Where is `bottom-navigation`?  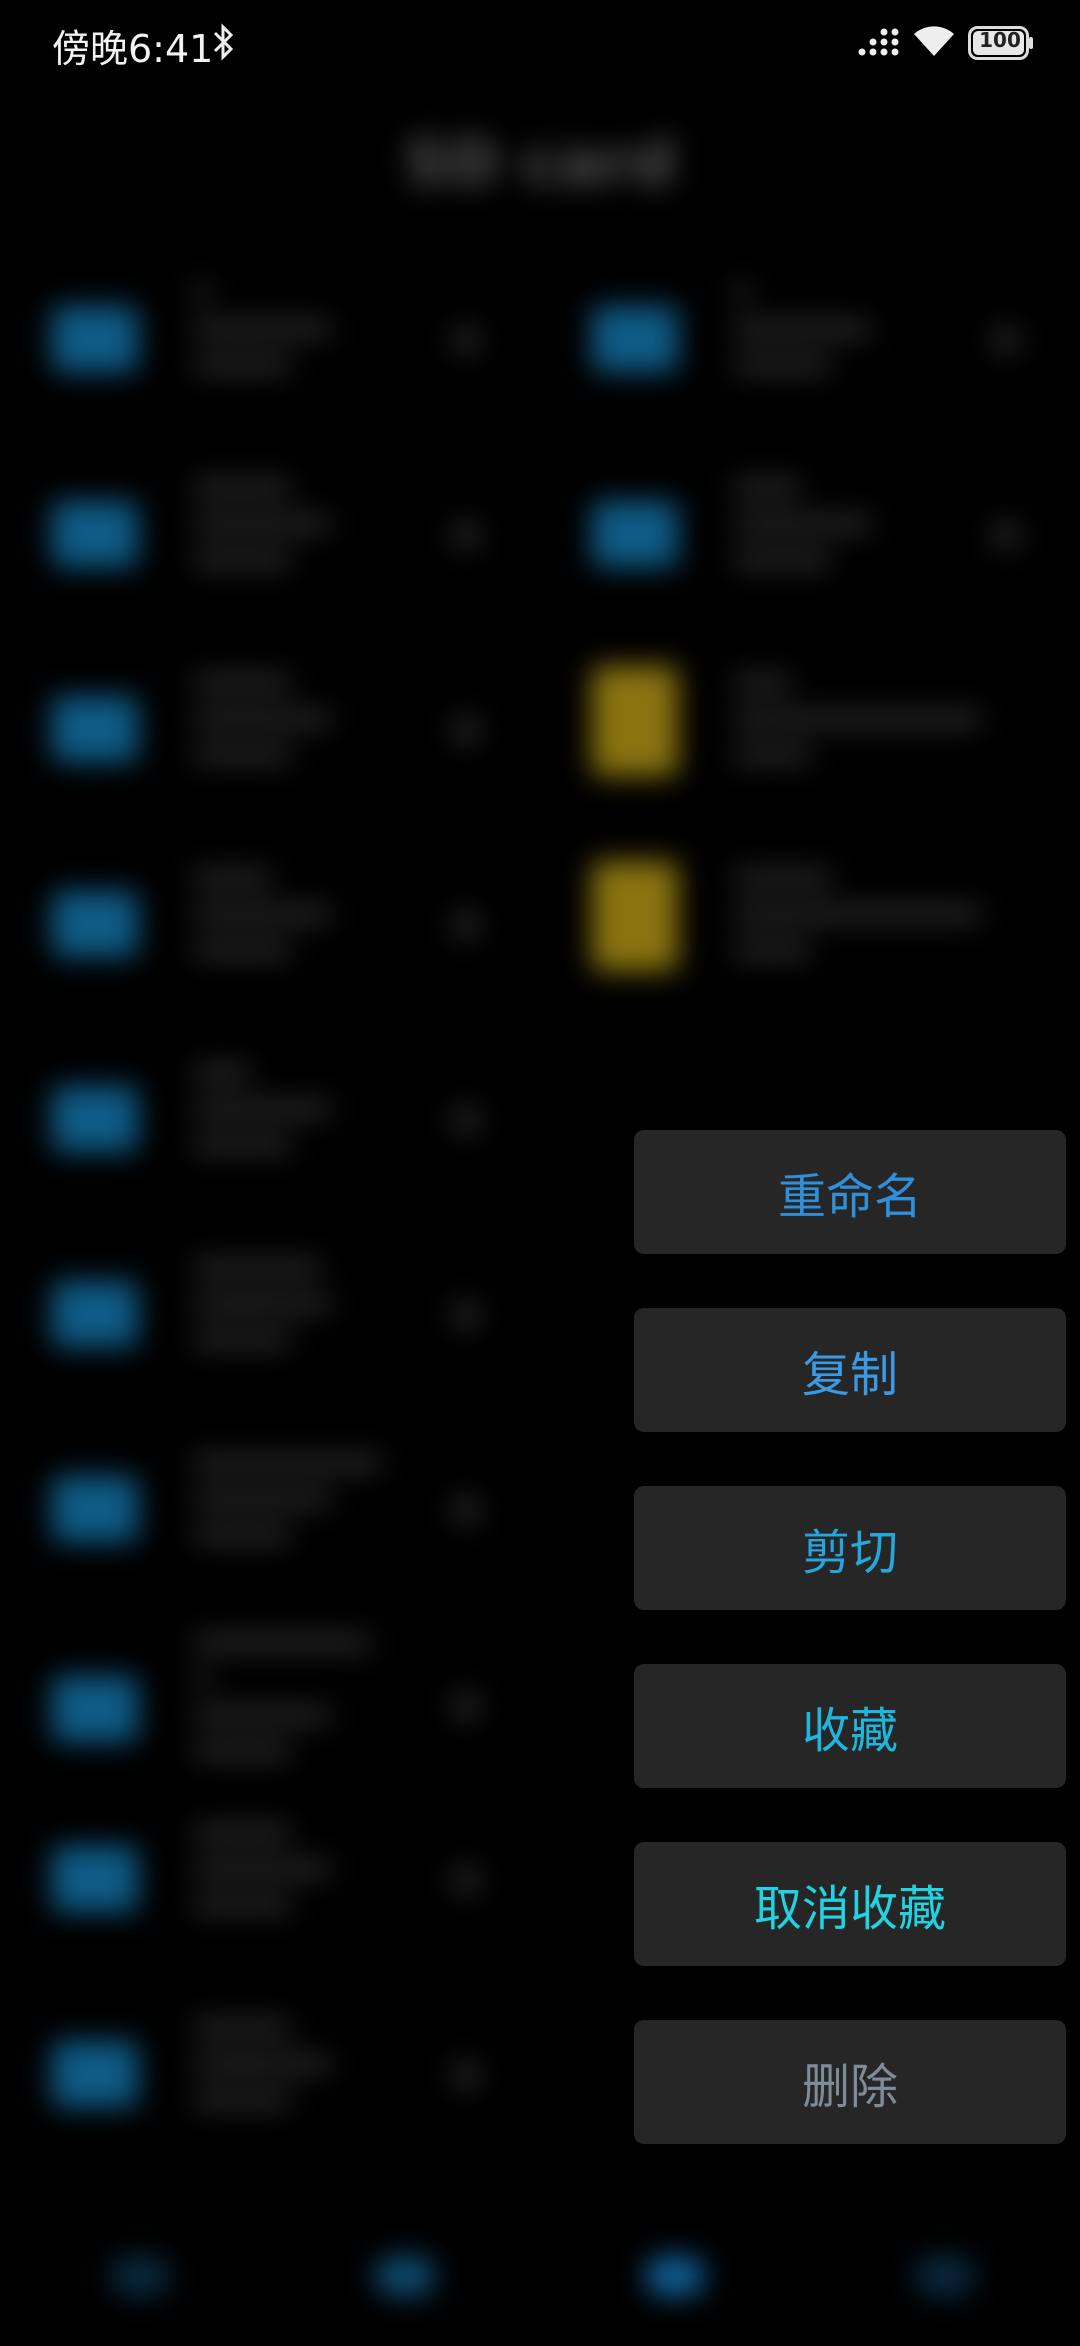 bottom-navigation is located at coordinates (540, 2301).